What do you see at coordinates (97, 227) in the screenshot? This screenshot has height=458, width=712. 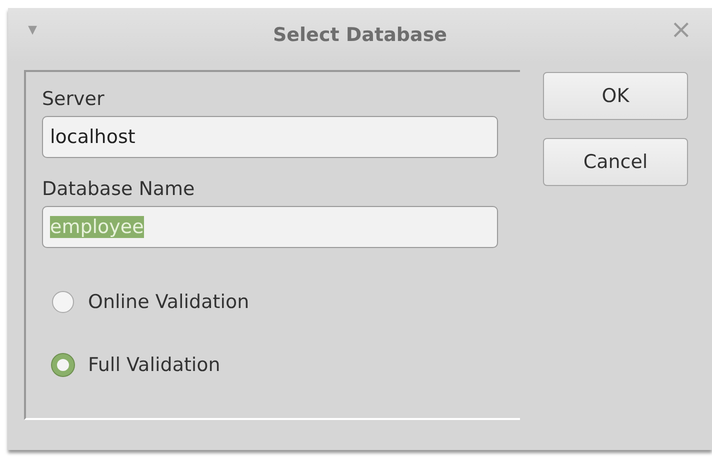 I see `field-value: employee` at bounding box center [97, 227].